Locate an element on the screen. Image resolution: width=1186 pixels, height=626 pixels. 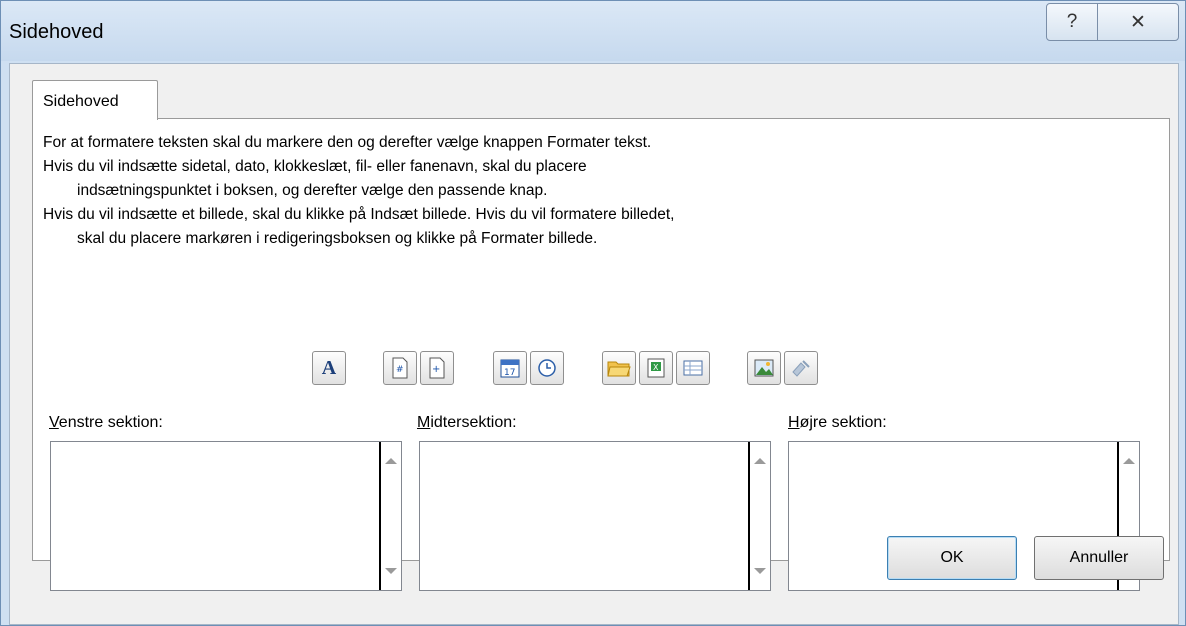
insert-page-count-icon: + is located at coordinates (437, 368).